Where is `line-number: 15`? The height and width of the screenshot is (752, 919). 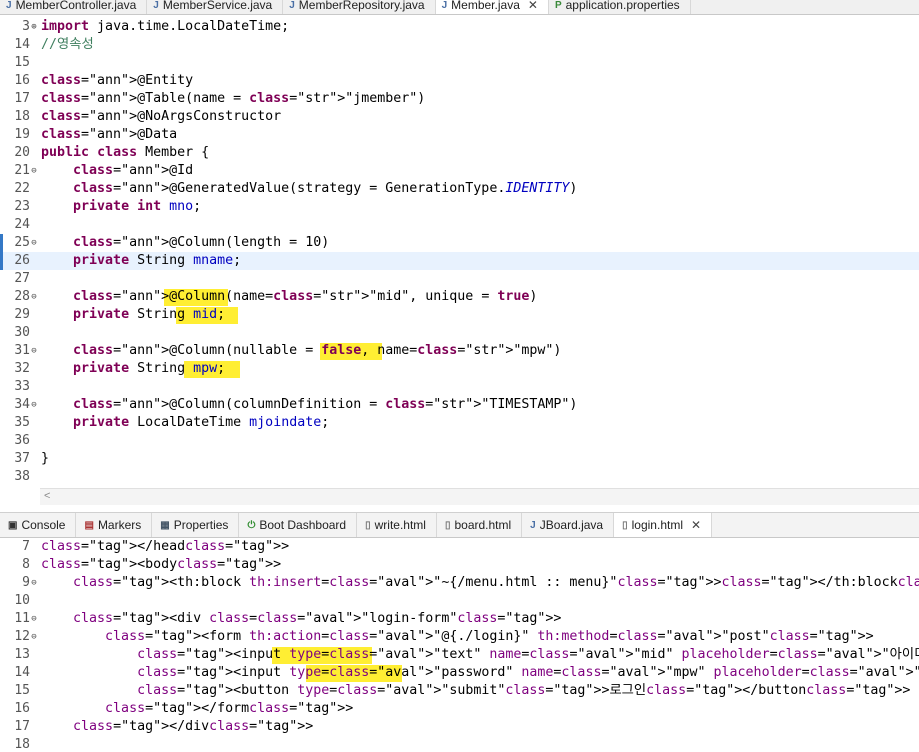
line-number: 15 is located at coordinates (22, 690).